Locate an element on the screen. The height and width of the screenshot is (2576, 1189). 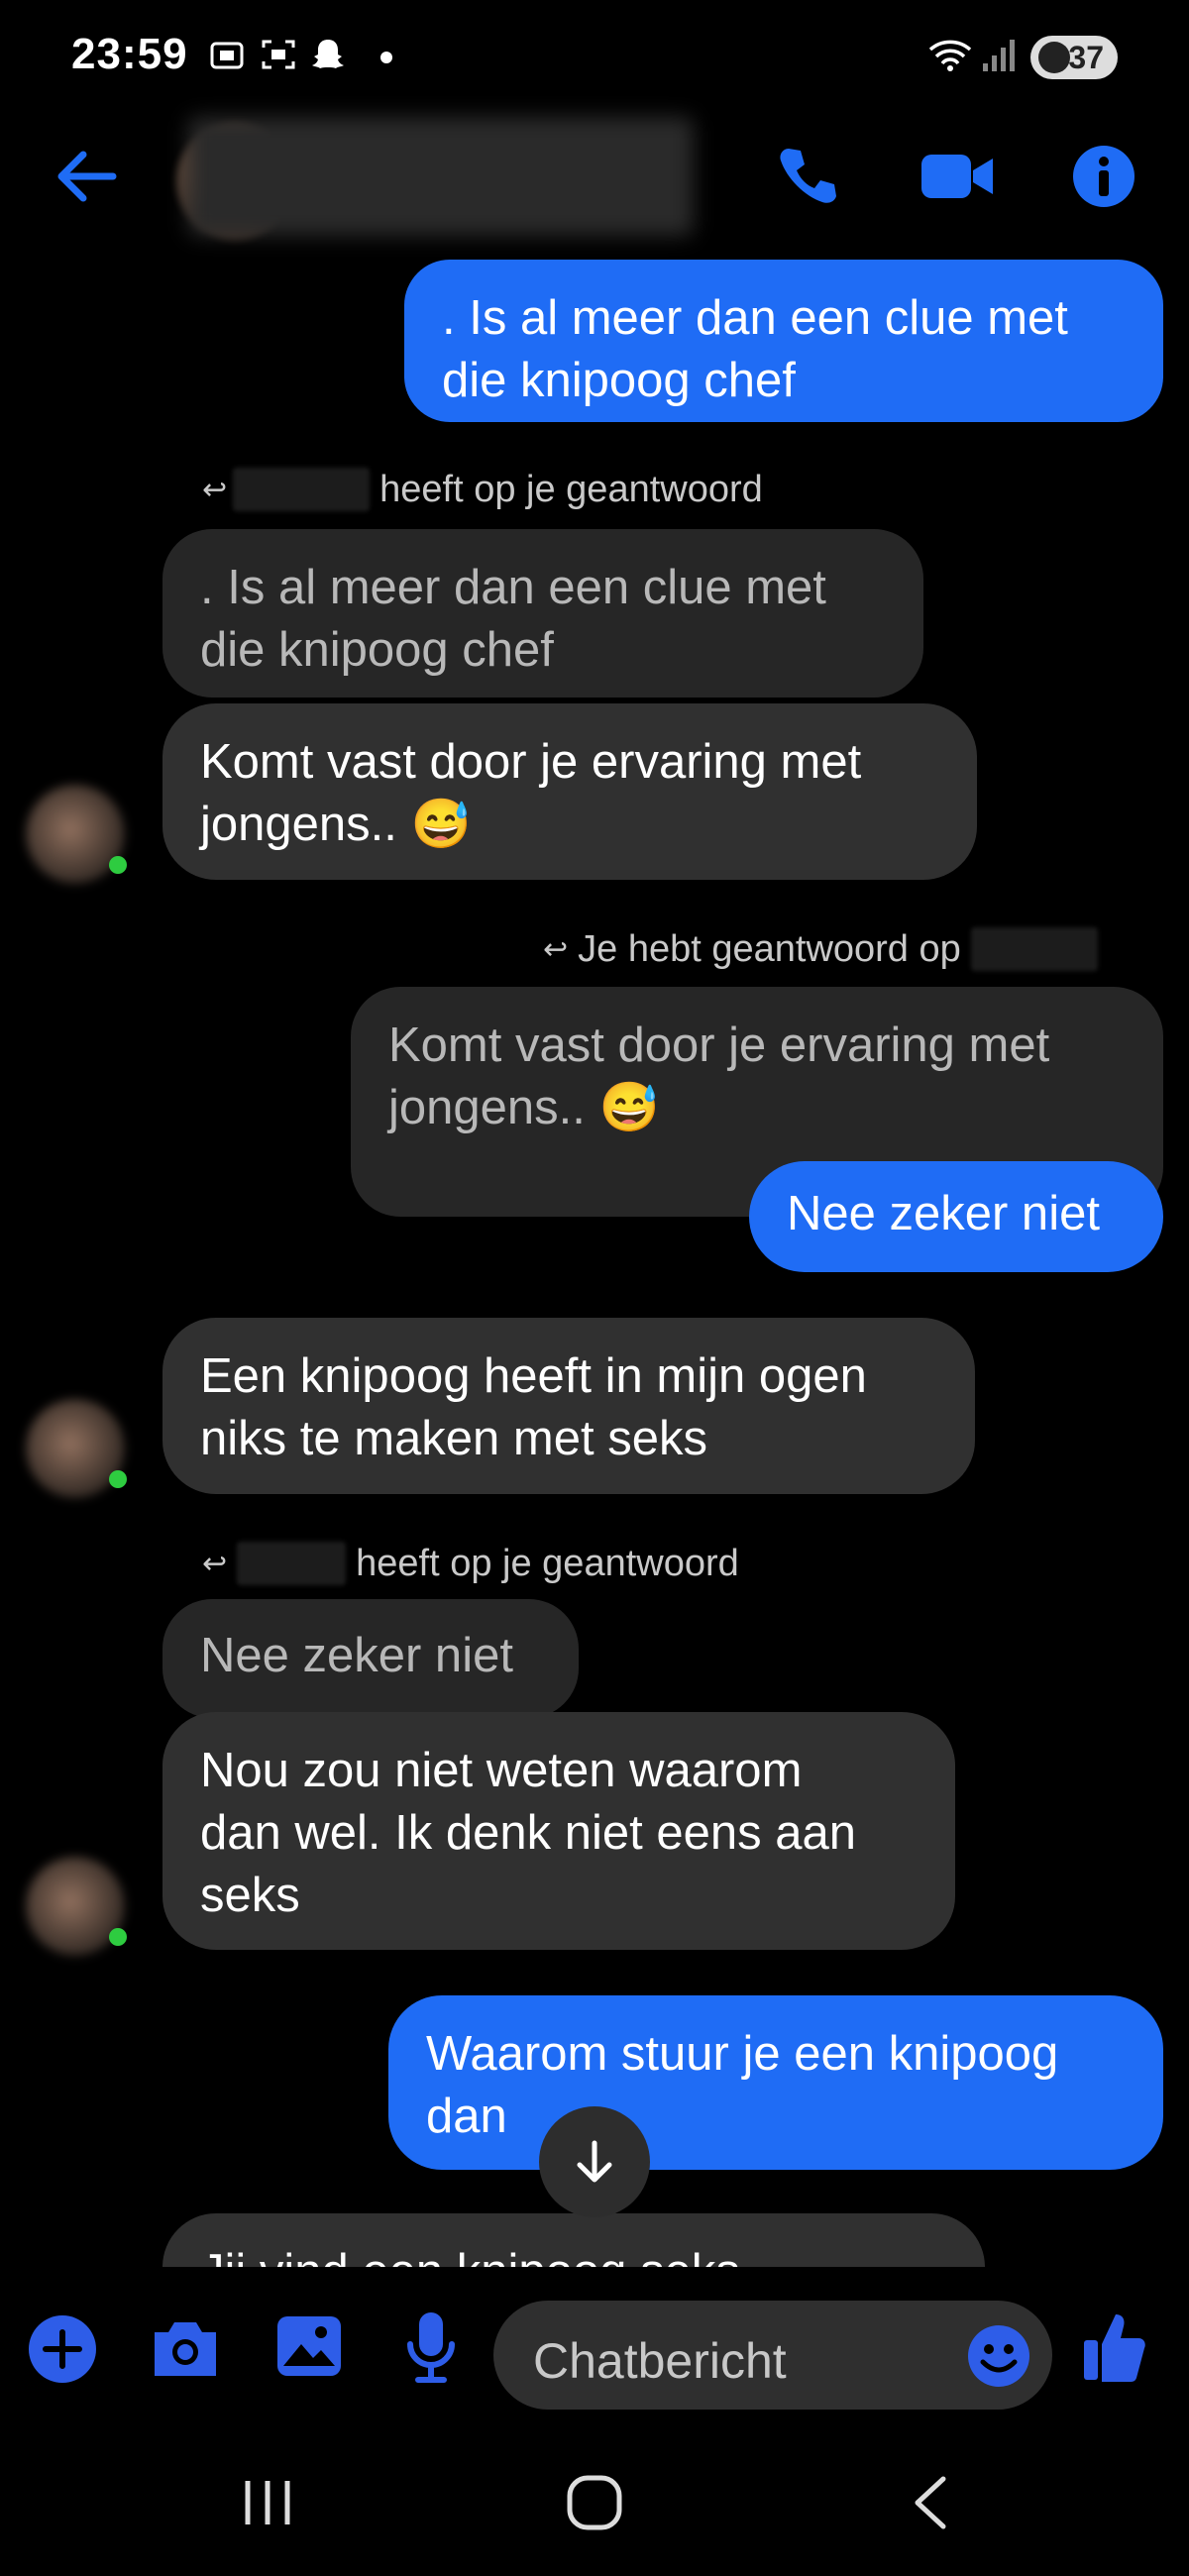
video-camera-icon is located at coordinates (957, 176).